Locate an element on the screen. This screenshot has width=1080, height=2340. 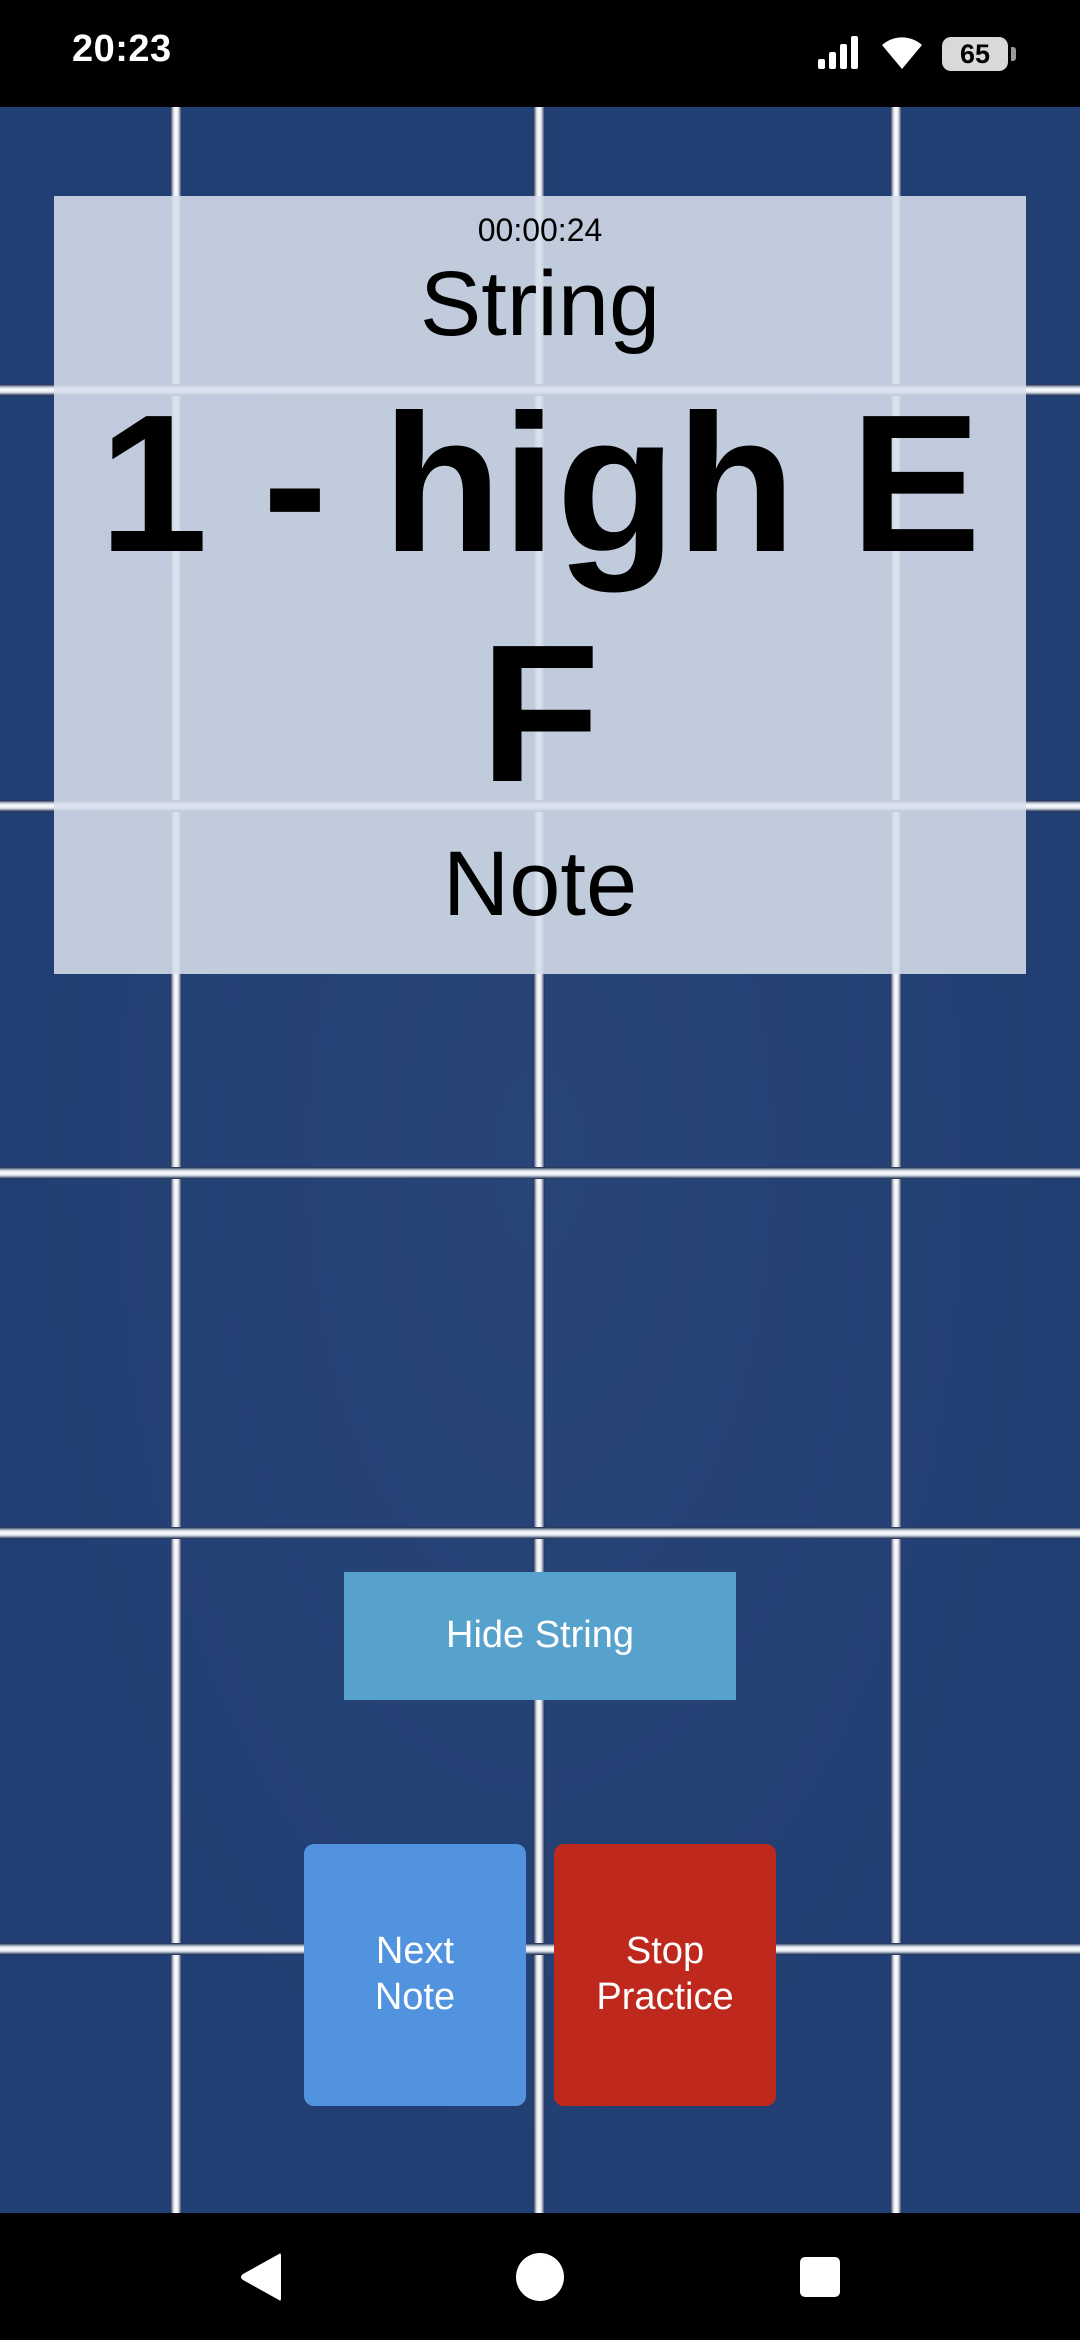
next-note-label: Next Note is located at coordinates (415, 1974).